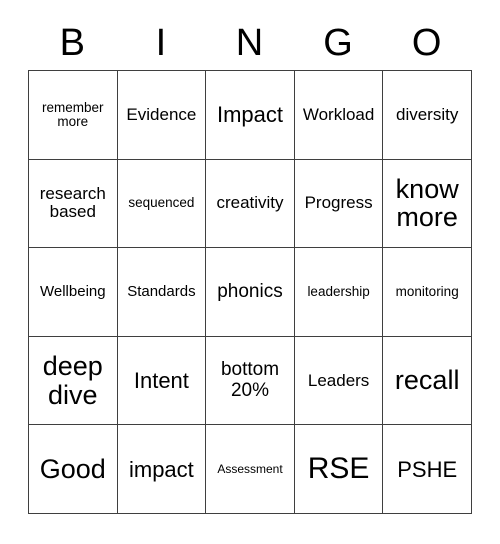 The width and height of the screenshot is (500, 544). I want to click on bingo-cell-label: sequenced, so click(161, 203).